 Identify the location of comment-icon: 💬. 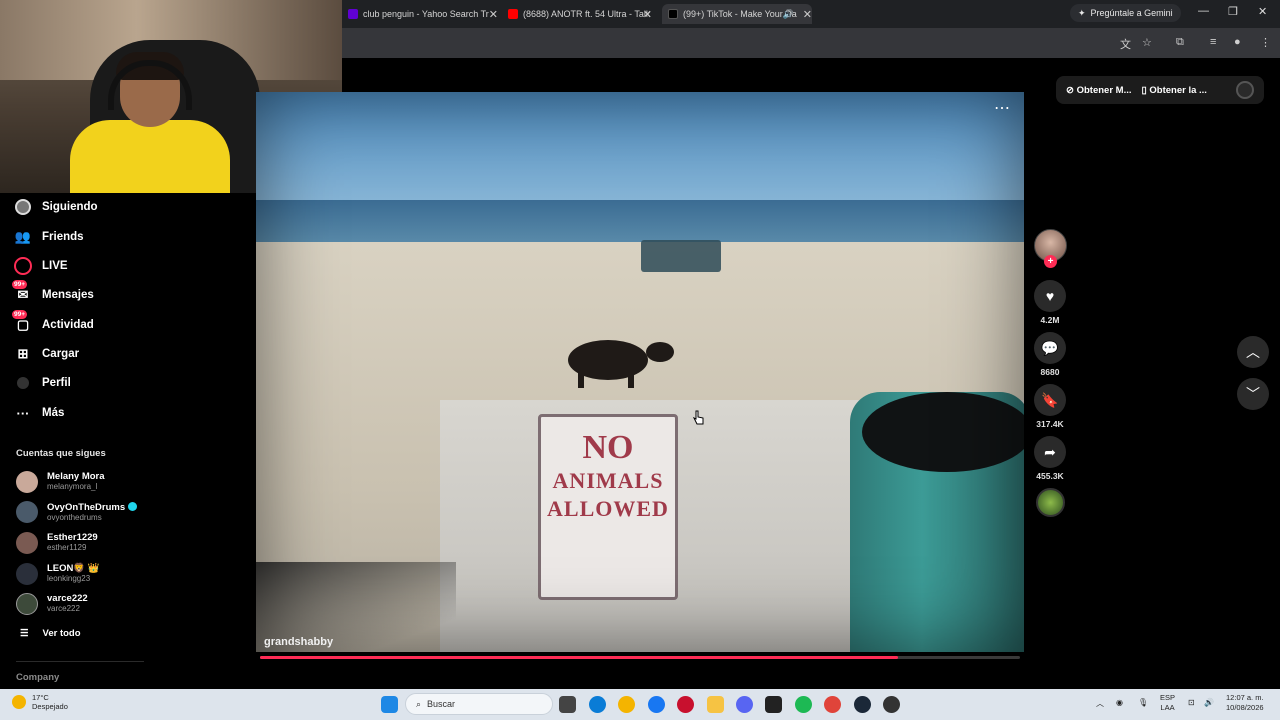
(1050, 348).